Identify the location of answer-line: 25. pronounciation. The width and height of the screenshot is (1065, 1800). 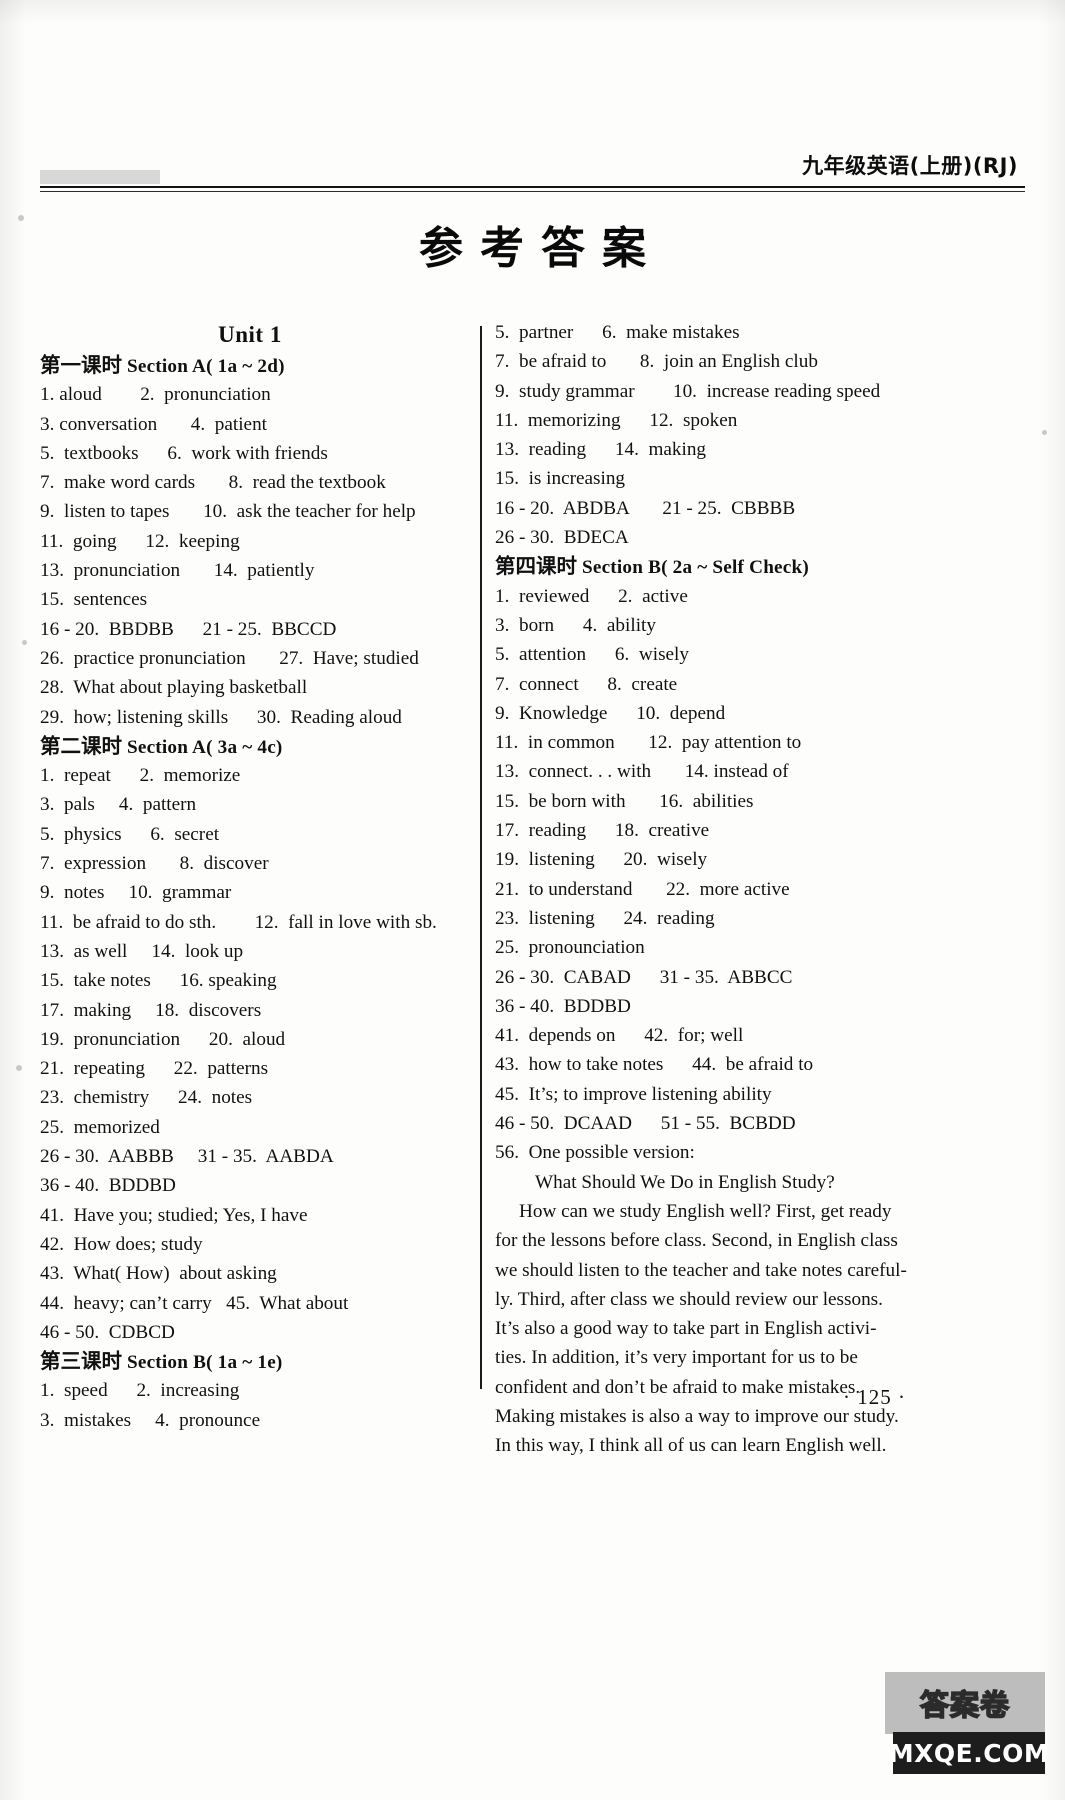
(570, 948).